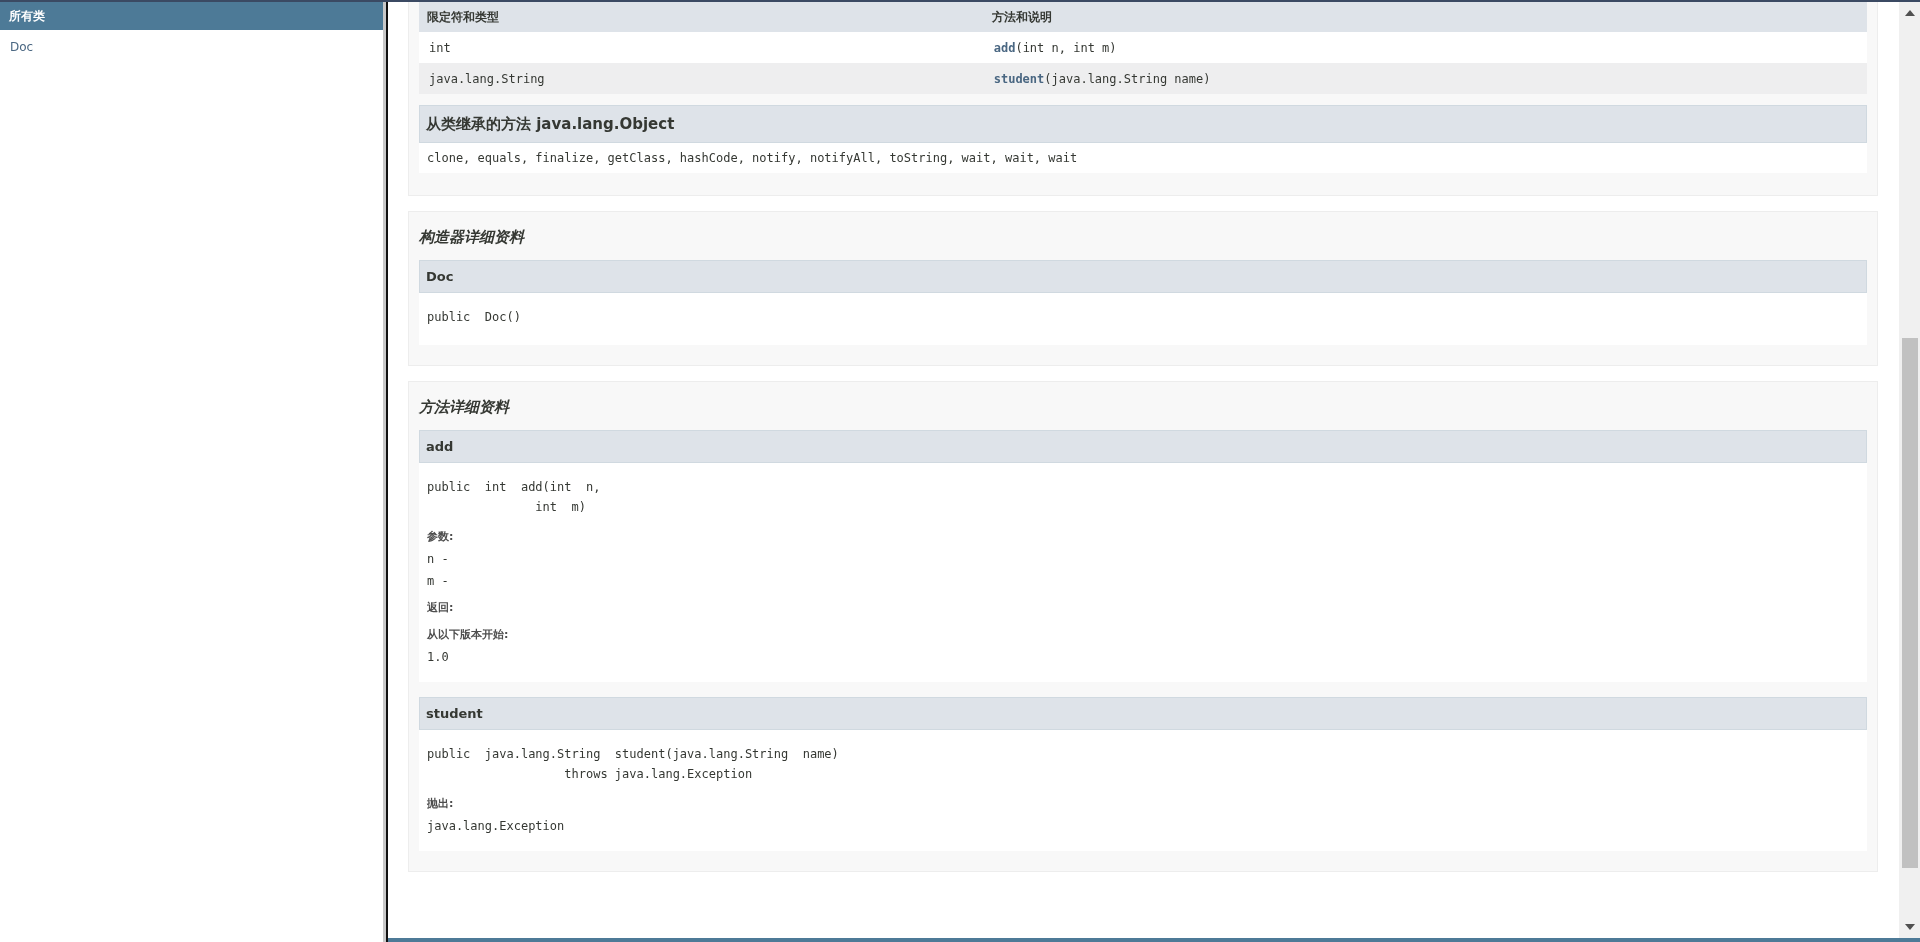 The width and height of the screenshot is (1920, 942). Describe the element at coordinates (438, 581) in the screenshot. I see `tag-value: m -` at that location.